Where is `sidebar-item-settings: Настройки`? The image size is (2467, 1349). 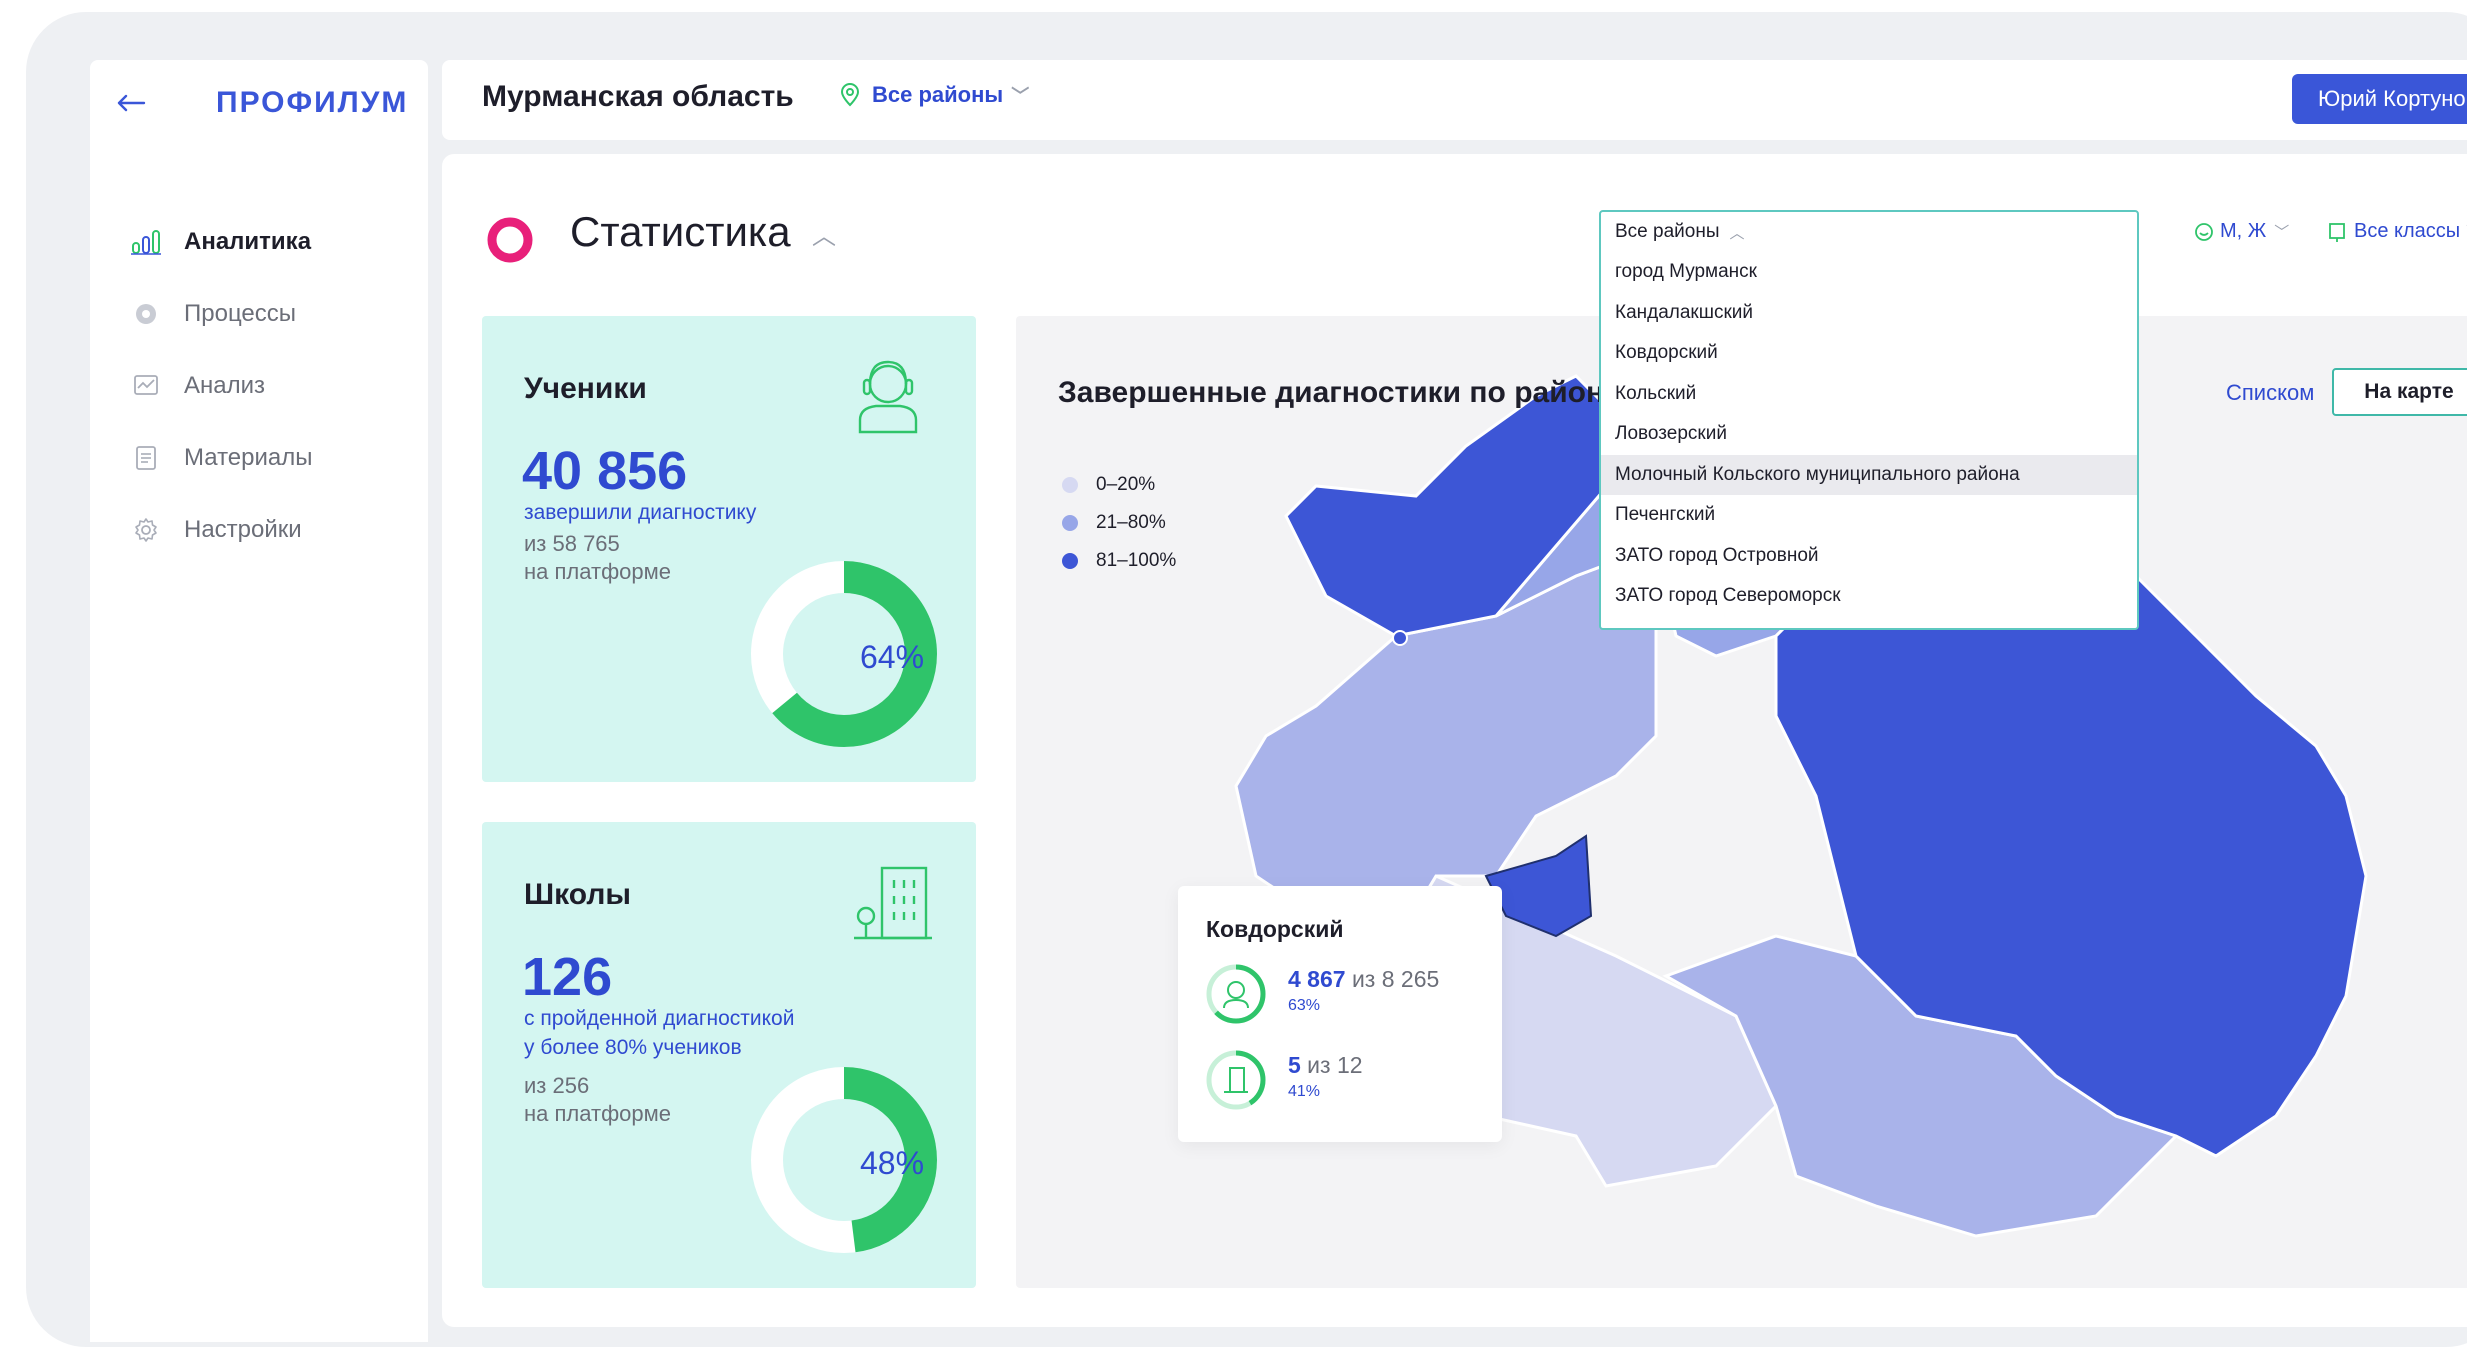
sidebar-item-settings: Настройки is located at coordinates (221, 530).